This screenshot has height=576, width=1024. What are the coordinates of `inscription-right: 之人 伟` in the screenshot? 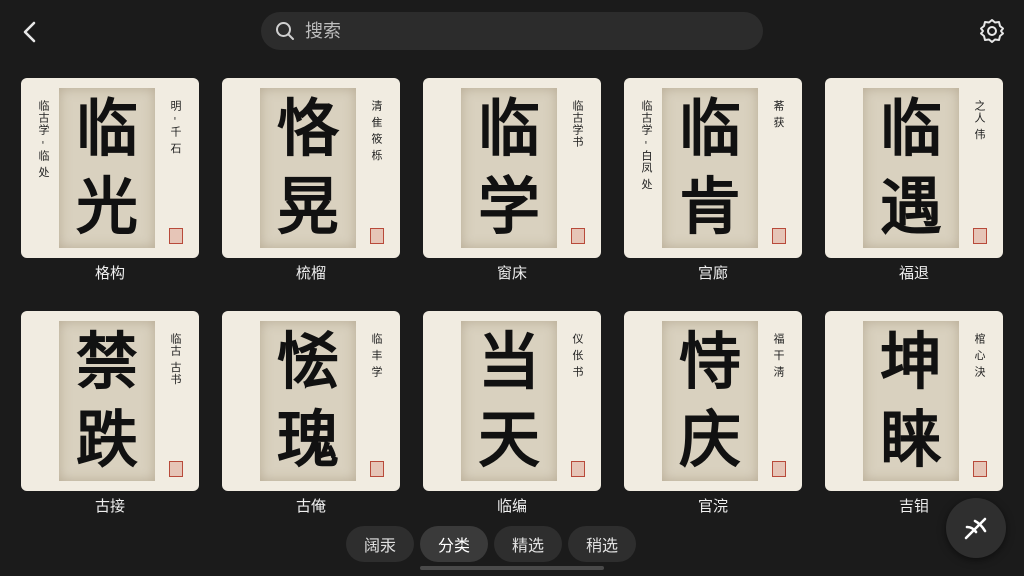 It's located at (979, 120).